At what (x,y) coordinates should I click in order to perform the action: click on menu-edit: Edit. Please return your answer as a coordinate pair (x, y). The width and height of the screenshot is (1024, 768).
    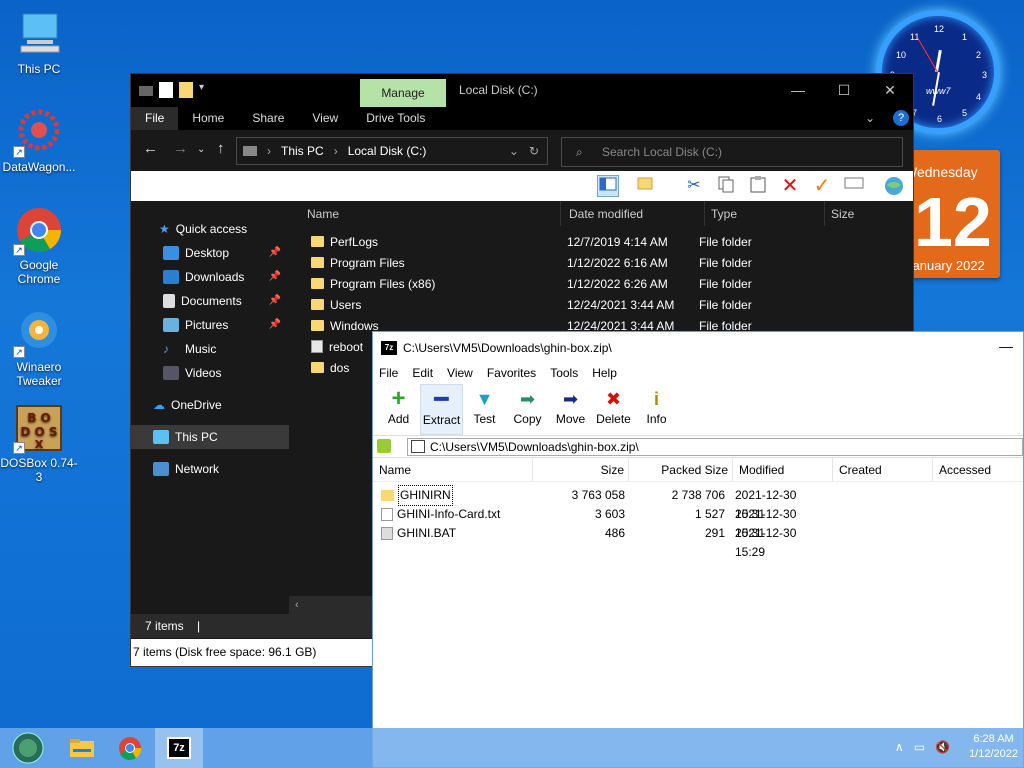
    Looking at the image, I should click on (423, 373).